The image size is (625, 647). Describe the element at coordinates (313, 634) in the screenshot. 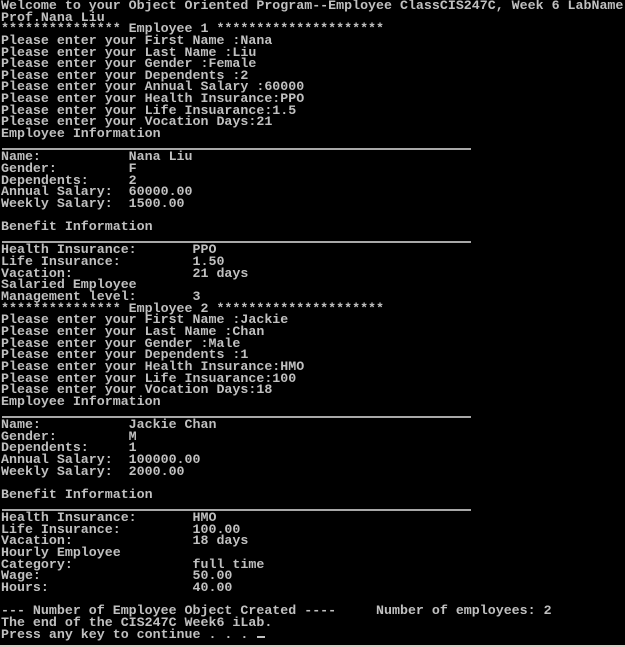

I see `press-any-key-line: Press any key to continue . . .` at that location.